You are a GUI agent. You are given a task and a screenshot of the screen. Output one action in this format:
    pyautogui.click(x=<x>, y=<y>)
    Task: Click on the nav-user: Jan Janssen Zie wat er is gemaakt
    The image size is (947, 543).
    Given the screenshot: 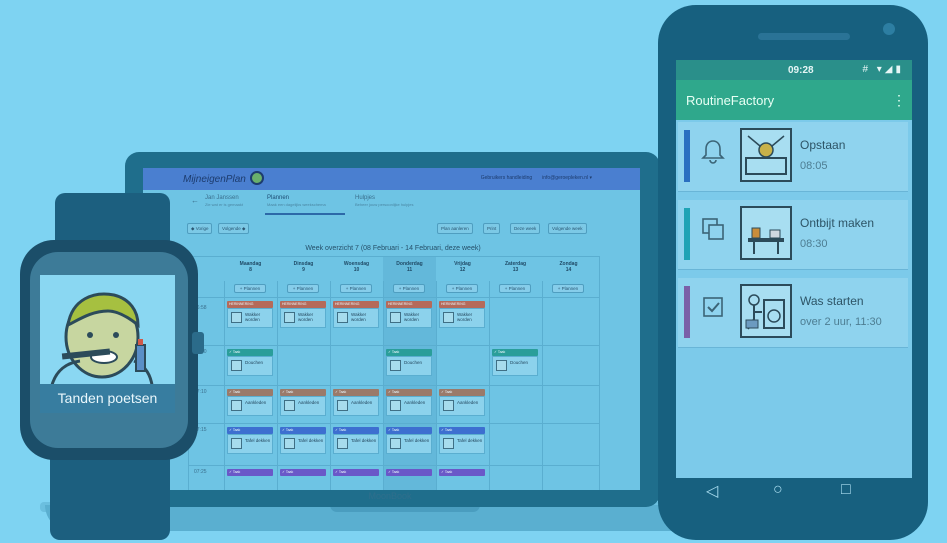 What is the action you would take?
    pyautogui.click(x=224, y=201)
    